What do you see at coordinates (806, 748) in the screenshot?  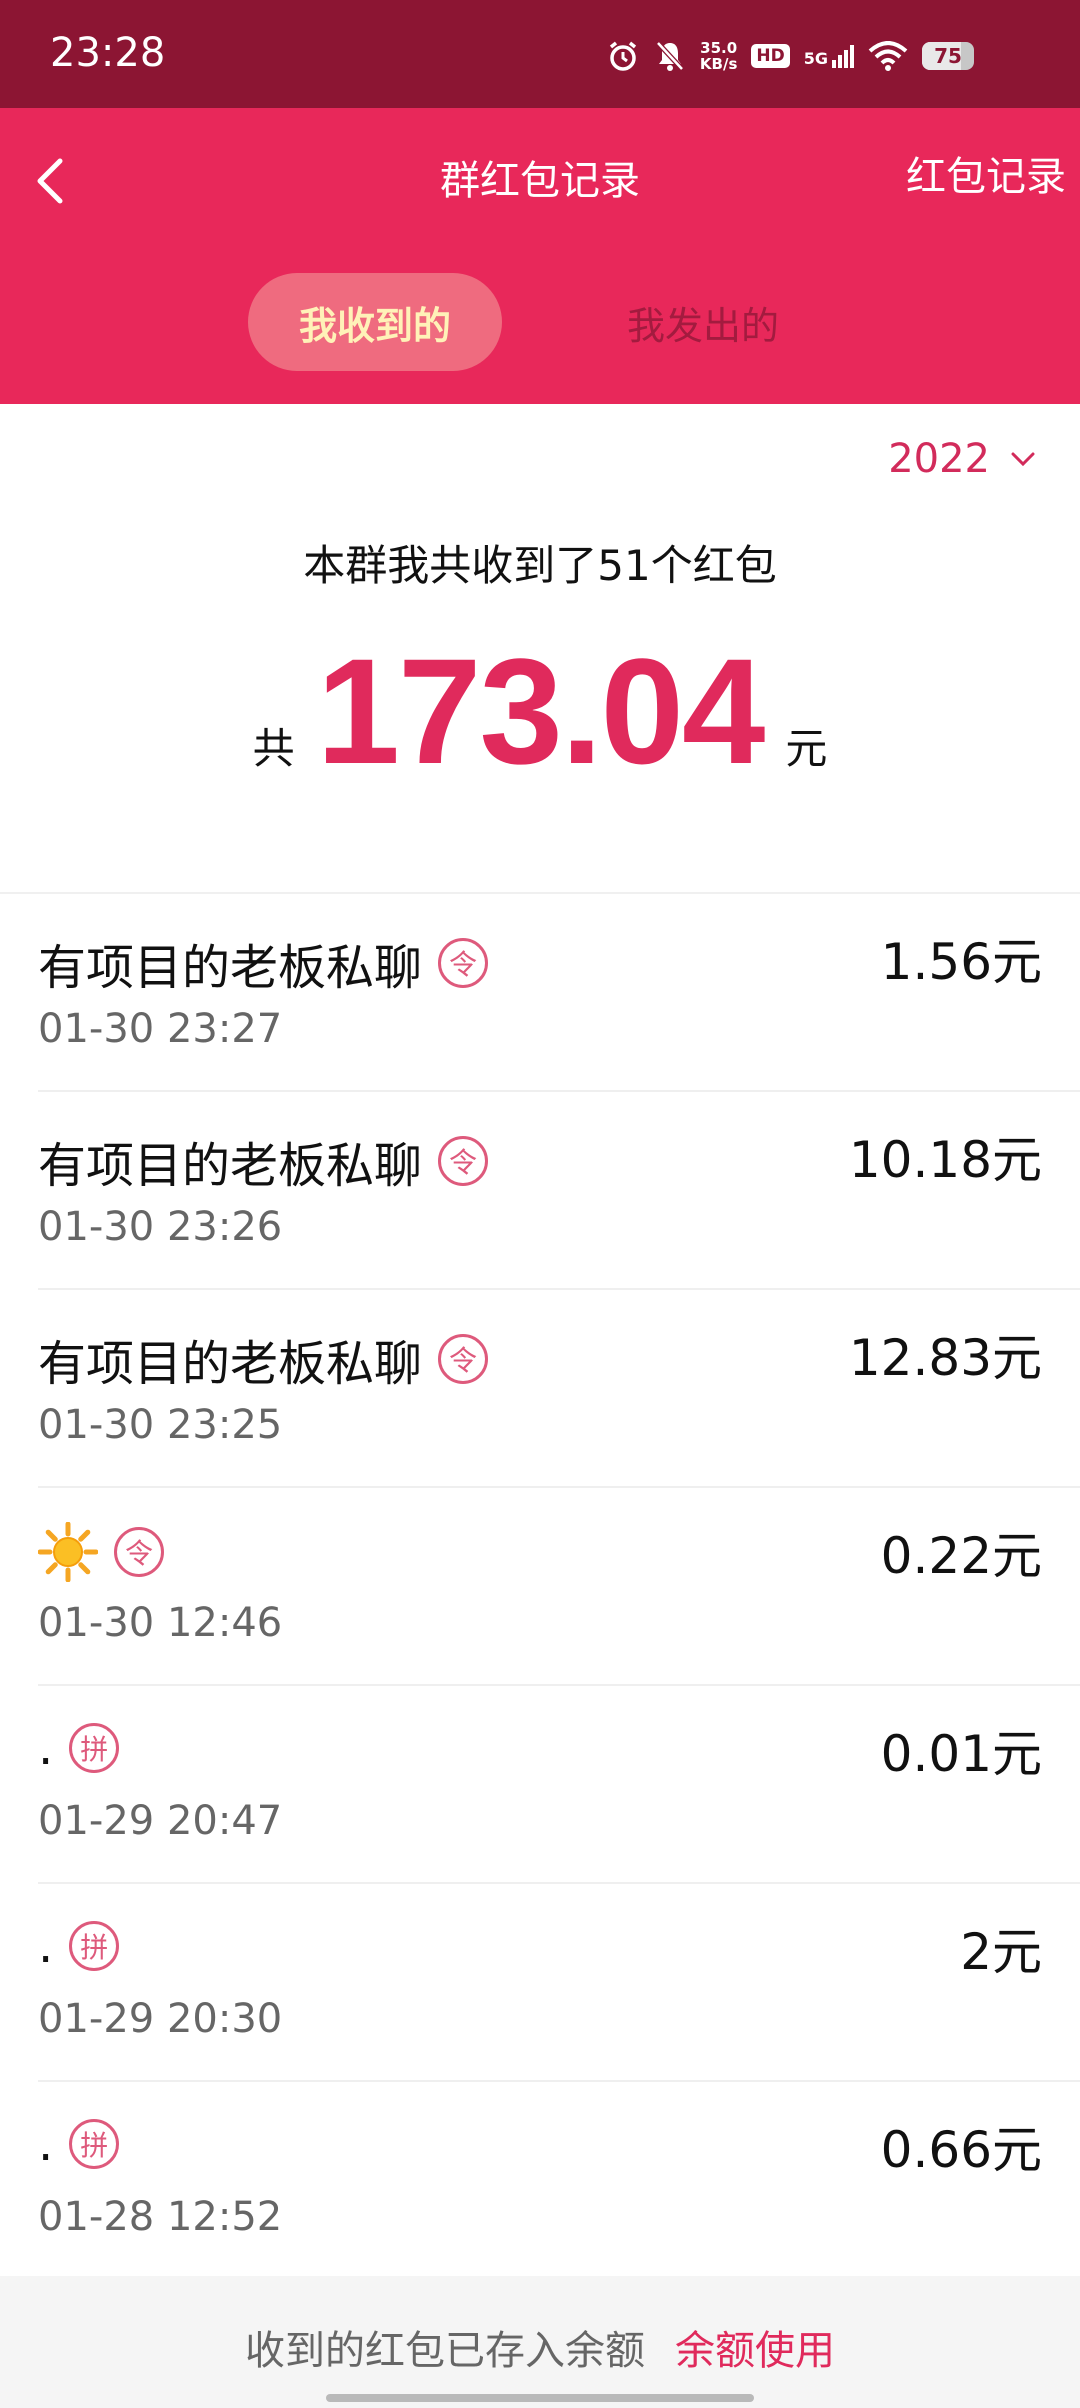 I see `total-currency: 元` at bounding box center [806, 748].